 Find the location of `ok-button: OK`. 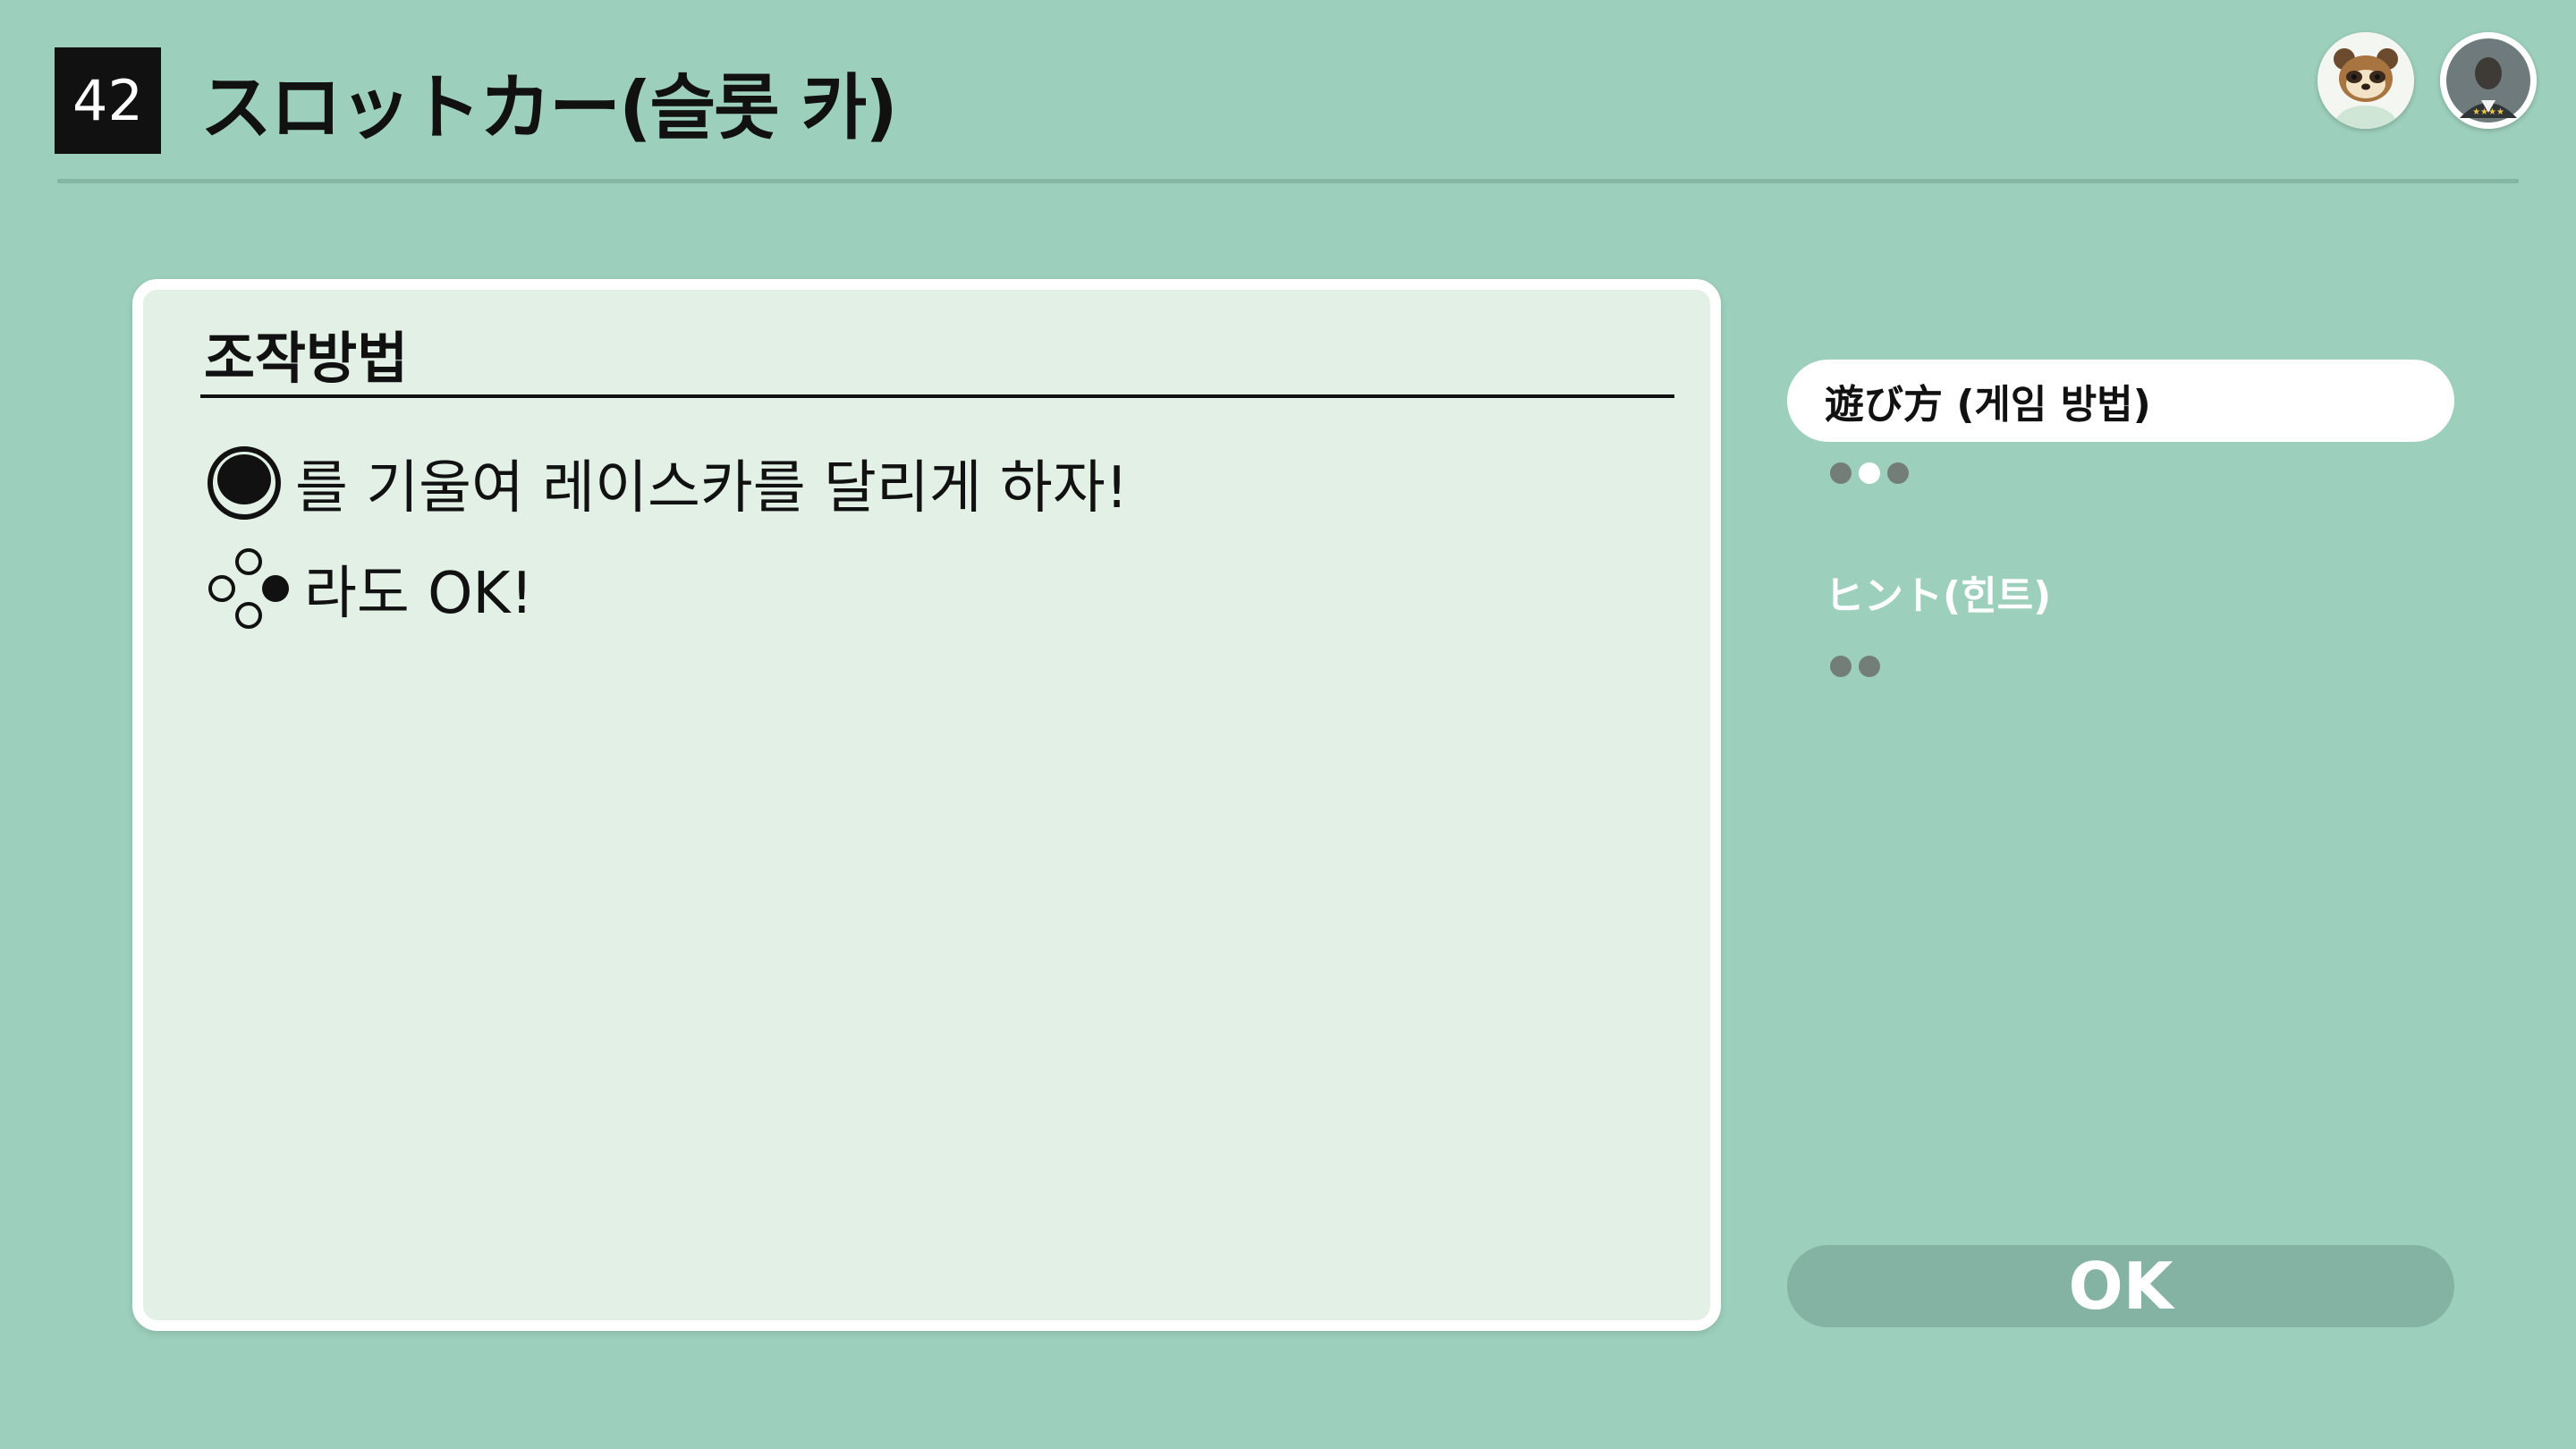

ok-button: OK is located at coordinates (2120, 1286).